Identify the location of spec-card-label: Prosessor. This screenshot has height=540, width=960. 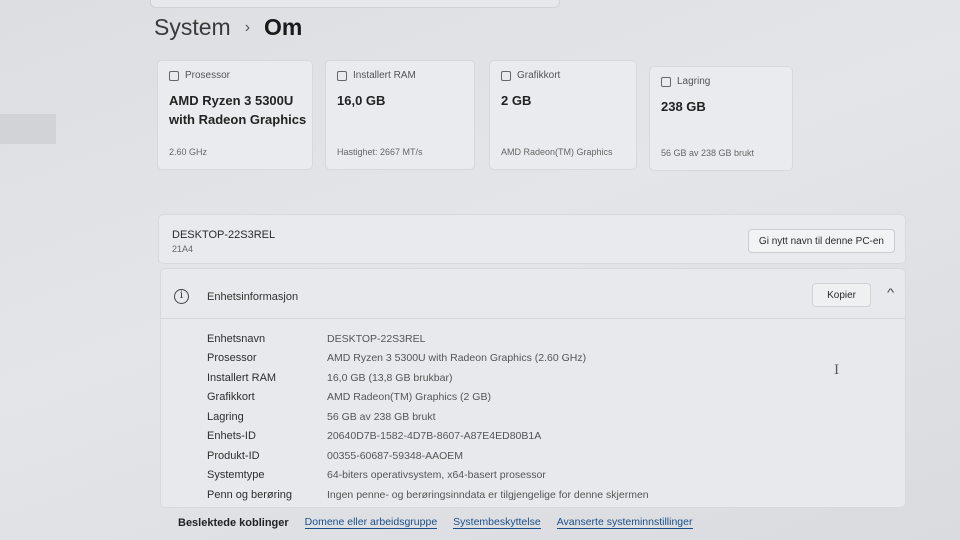
(208, 75).